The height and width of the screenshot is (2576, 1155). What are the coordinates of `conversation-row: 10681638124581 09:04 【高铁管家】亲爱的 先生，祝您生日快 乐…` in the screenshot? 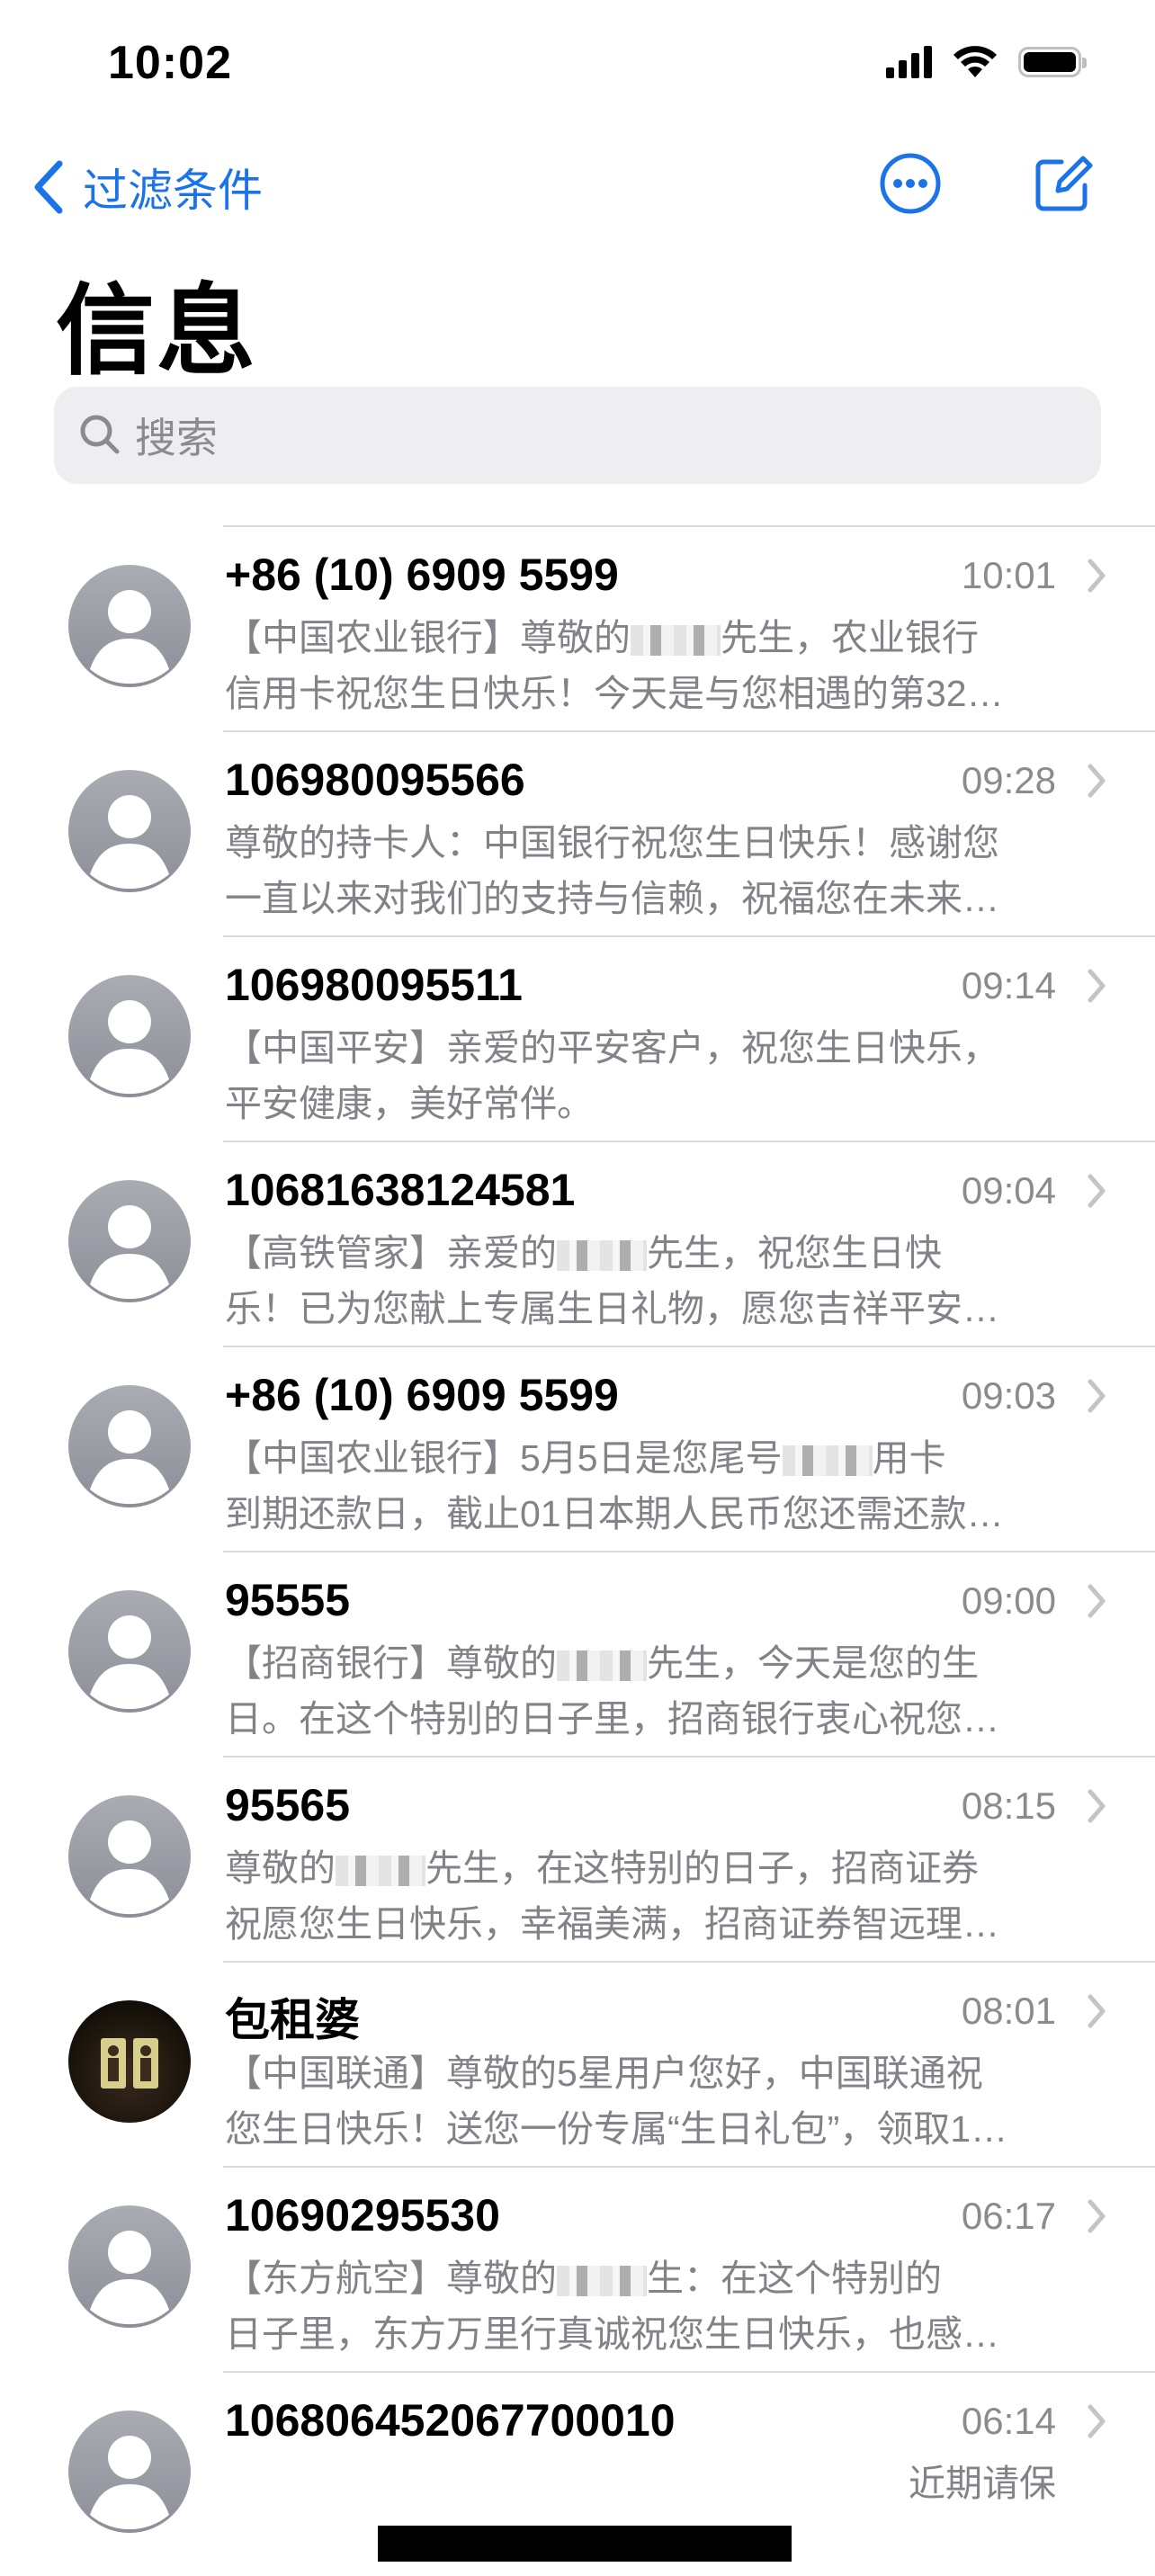 It's located at (577, 1243).